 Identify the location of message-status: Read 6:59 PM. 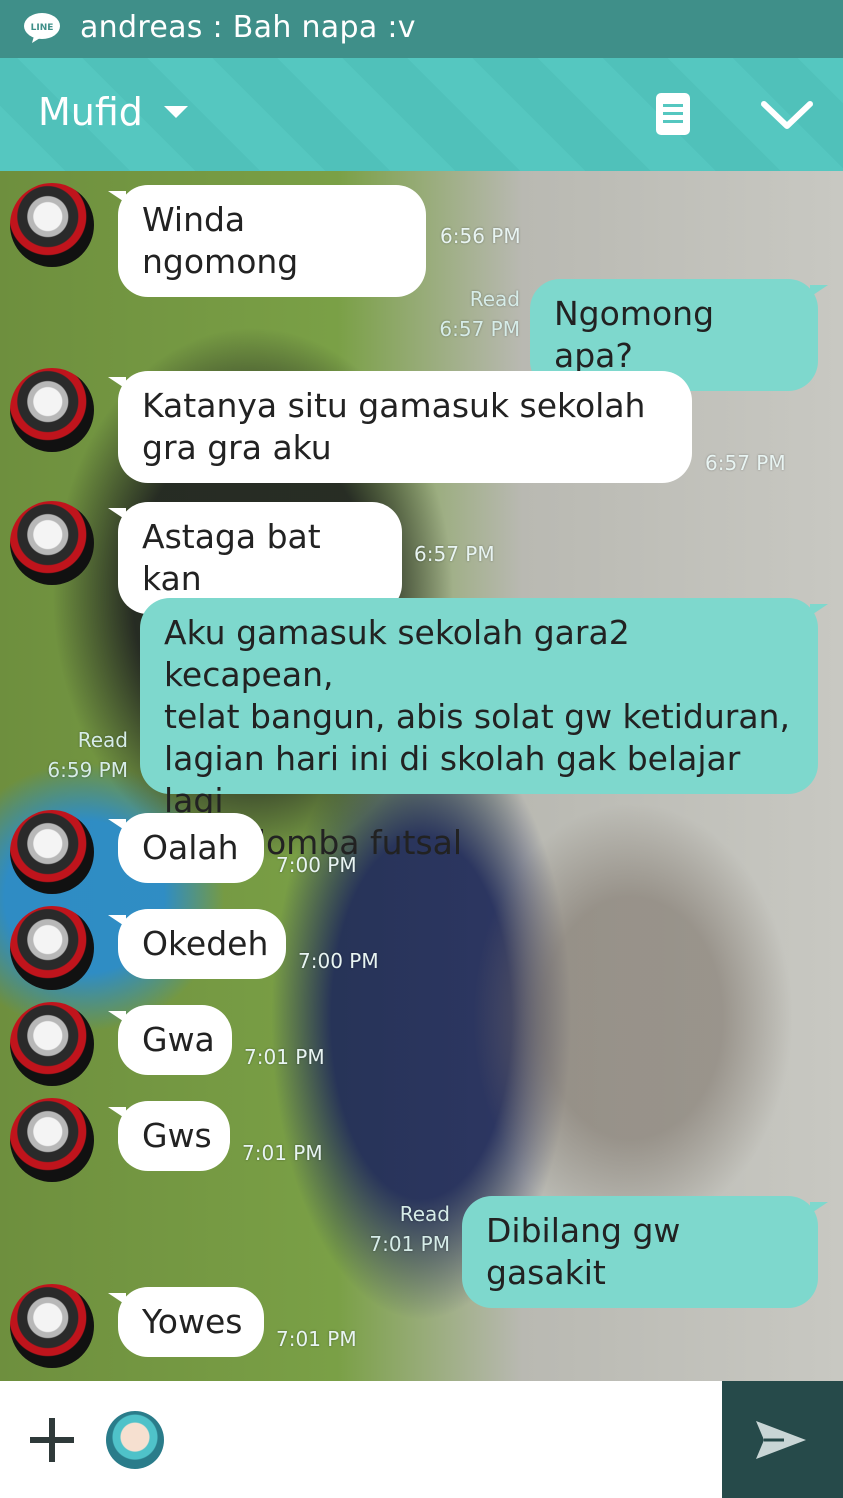
(74, 755).